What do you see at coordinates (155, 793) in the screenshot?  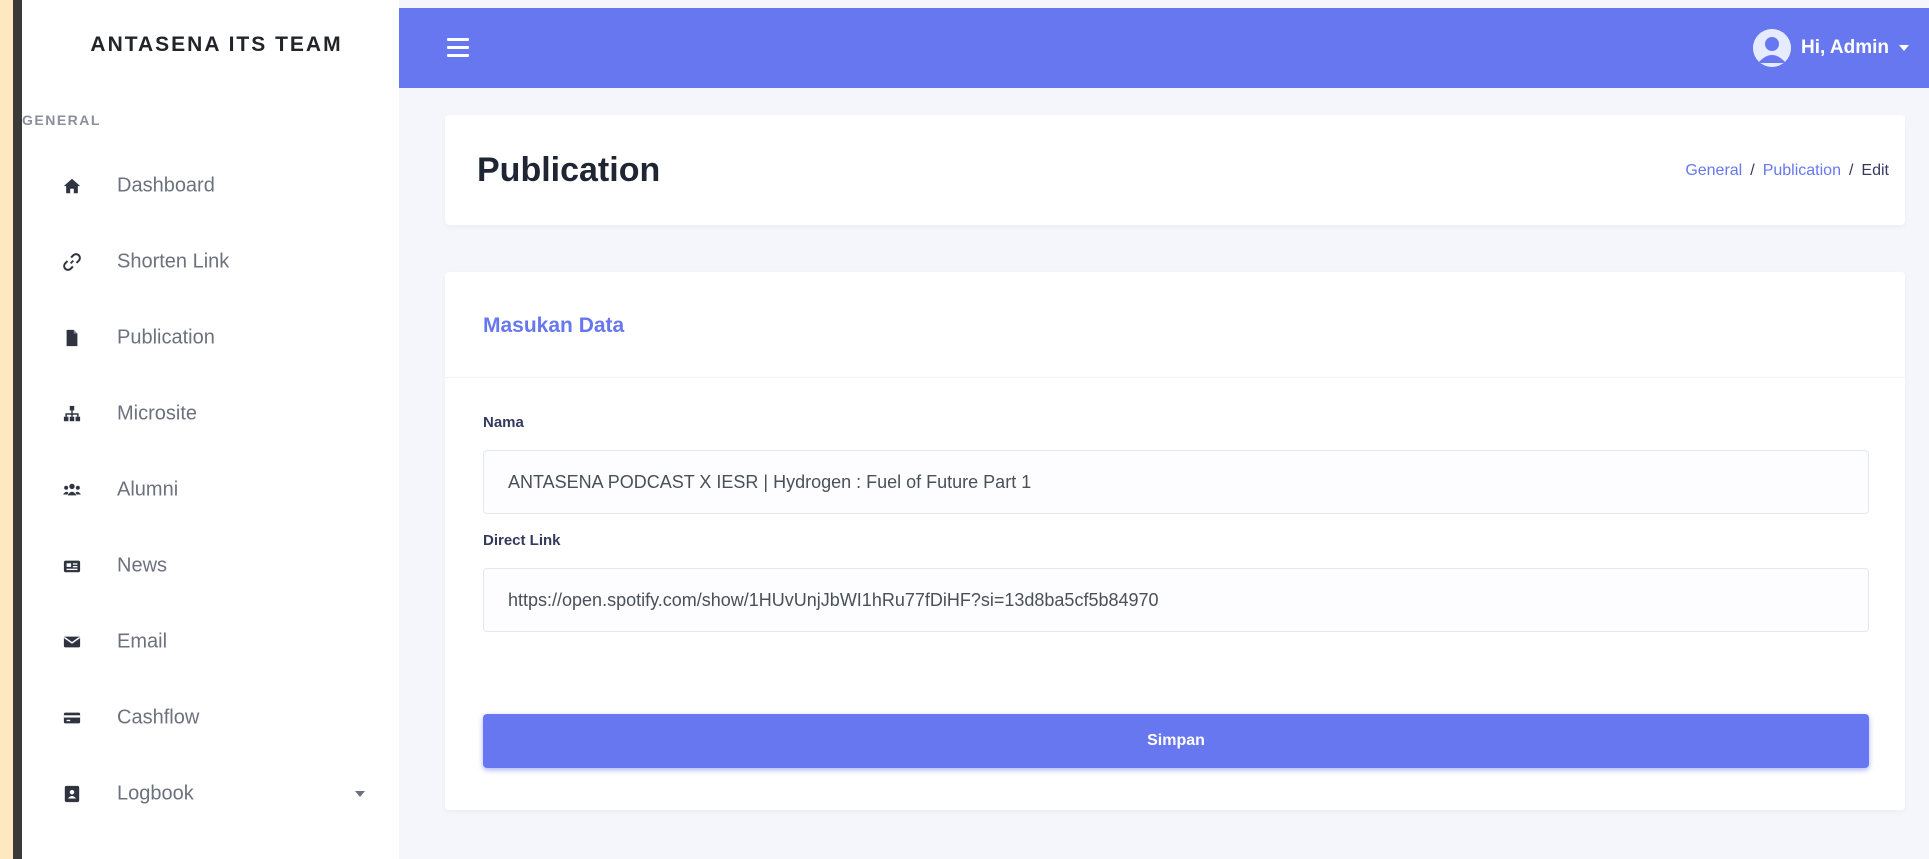 I see `sidebar-item-label: Logbook` at bounding box center [155, 793].